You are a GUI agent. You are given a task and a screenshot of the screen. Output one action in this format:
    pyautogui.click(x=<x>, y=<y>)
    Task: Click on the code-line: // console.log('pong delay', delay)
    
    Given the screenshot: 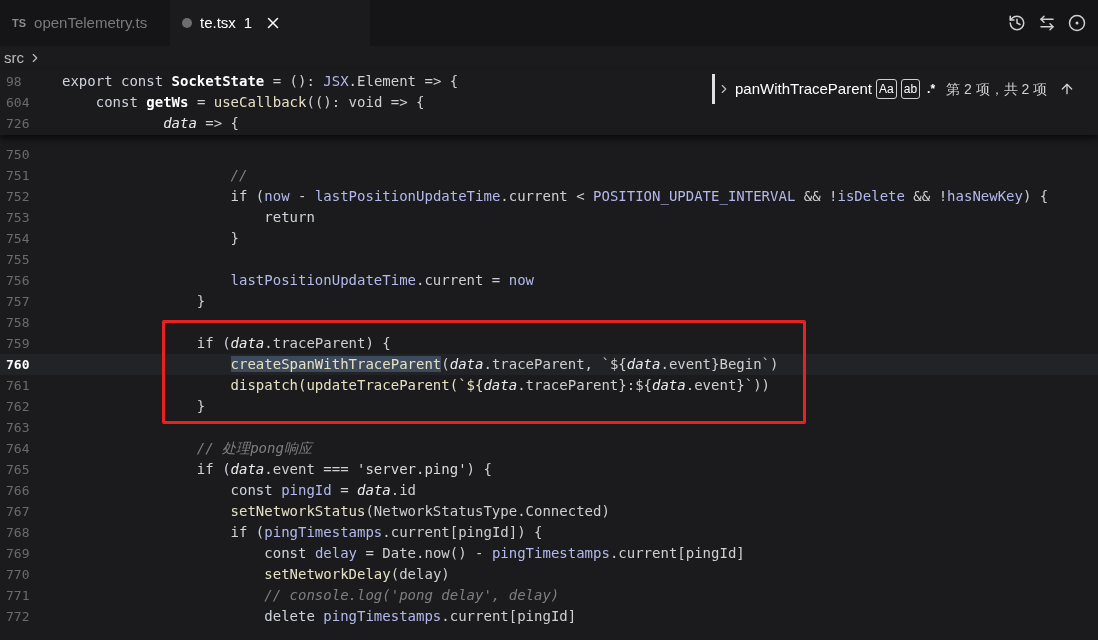 What is the action you would take?
    pyautogui.click(x=411, y=595)
    